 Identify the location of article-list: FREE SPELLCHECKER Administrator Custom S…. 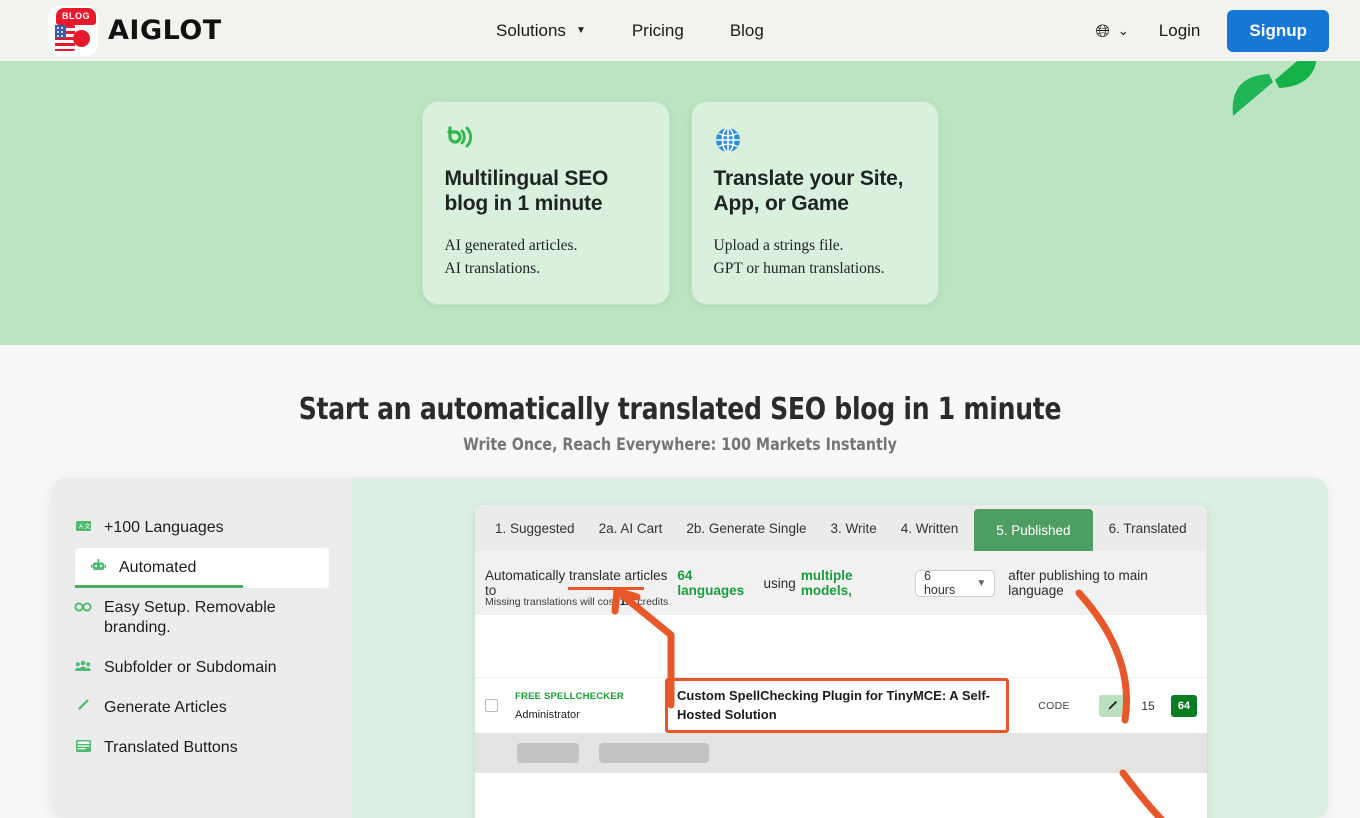
(841, 694).